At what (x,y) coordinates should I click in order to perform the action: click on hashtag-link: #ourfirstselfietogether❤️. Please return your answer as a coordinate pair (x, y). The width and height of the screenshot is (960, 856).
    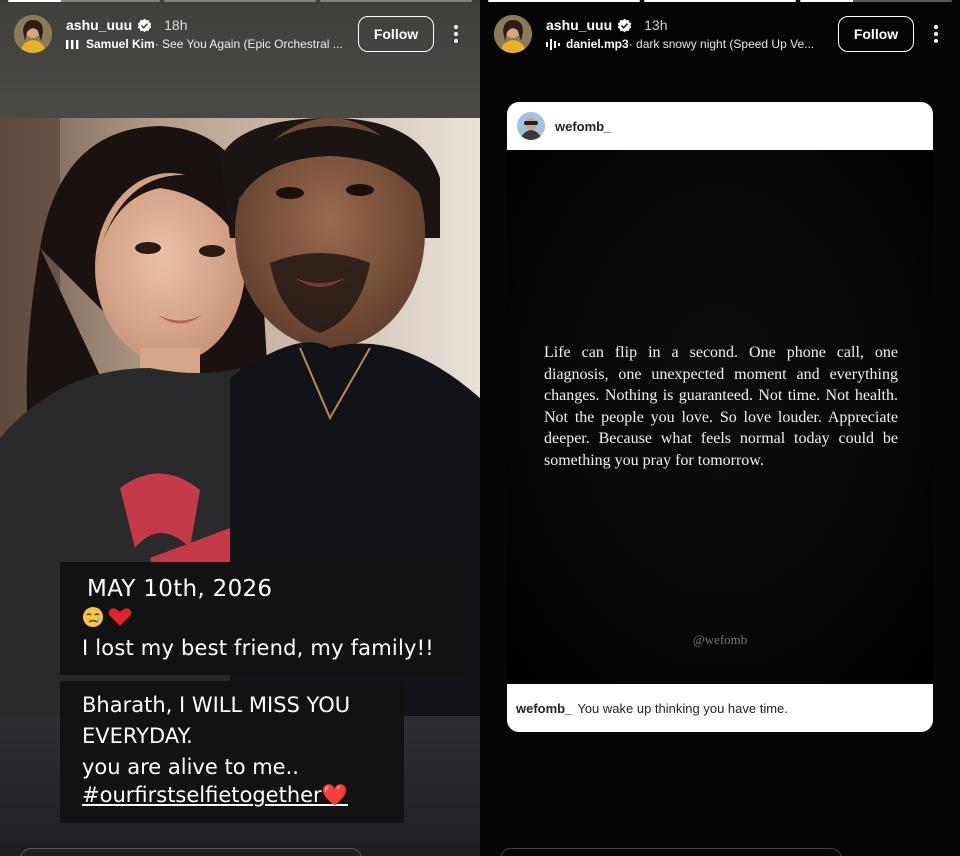
    Looking at the image, I should click on (215, 795).